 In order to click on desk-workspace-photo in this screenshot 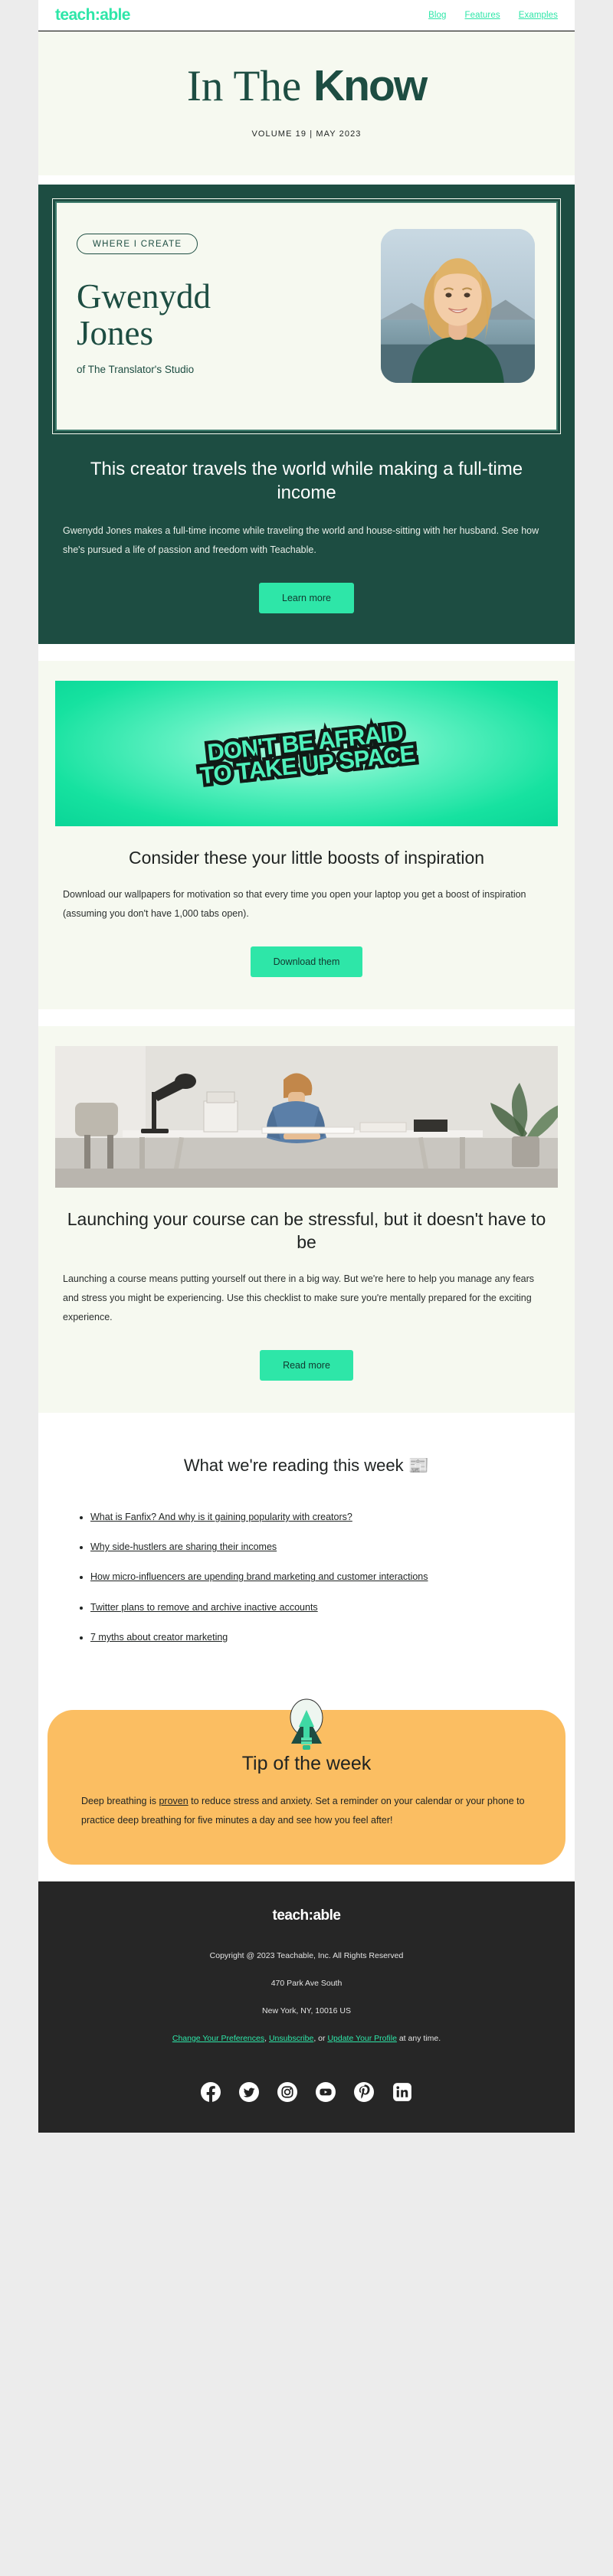, I will do `click(306, 1116)`.